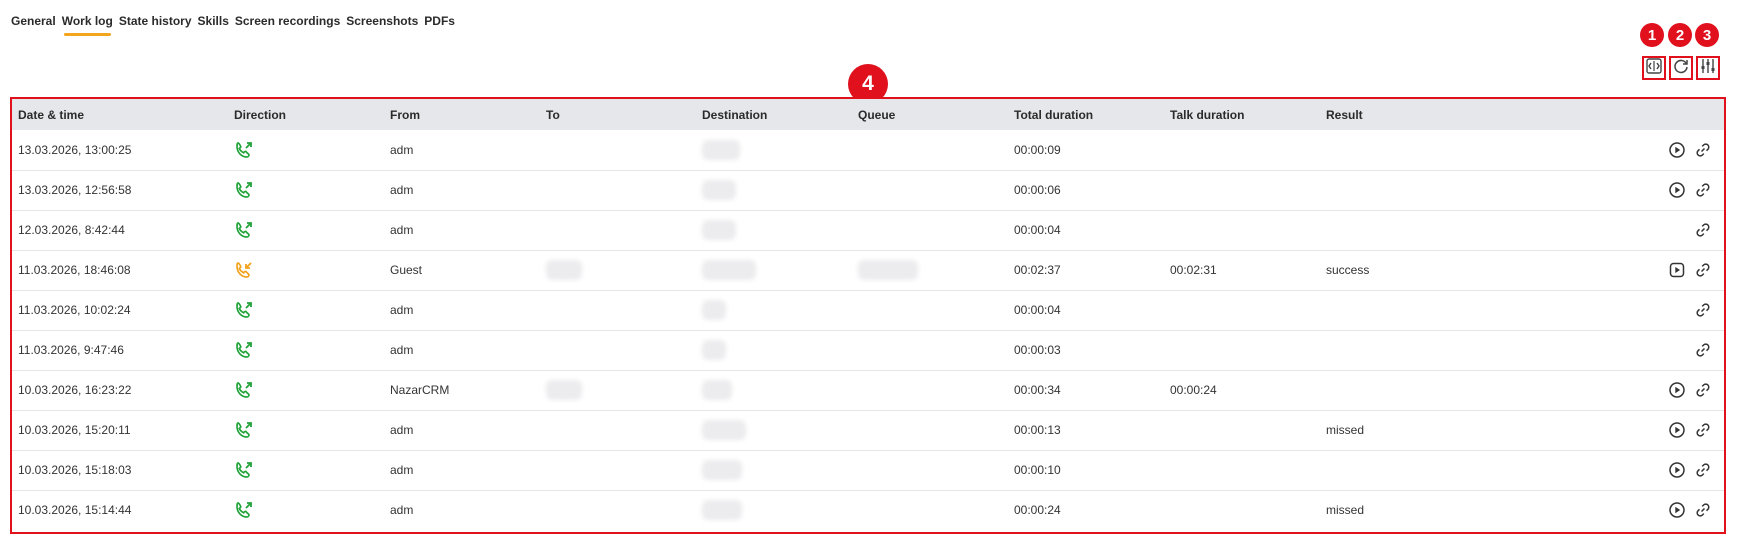 This screenshot has height=552, width=1738. Describe the element at coordinates (1086, 114) in the screenshot. I see `col-total-duration: Total duration` at that location.